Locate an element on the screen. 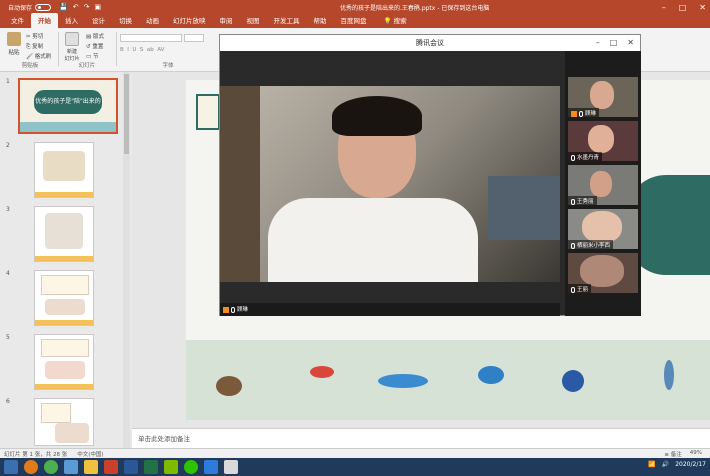 The height and width of the screenshot is (476, 710). autosave-toggle is located at coordinates (43, 7).